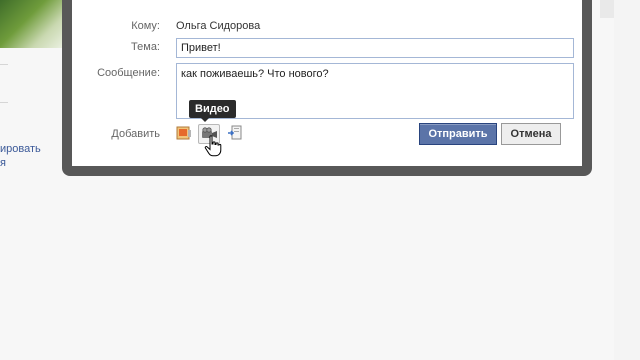 This screenshot has width=640, height=360. Describe the element at coordinates (531, 134) in the screenshot. I see `cancel-button: Отмена` at that location.